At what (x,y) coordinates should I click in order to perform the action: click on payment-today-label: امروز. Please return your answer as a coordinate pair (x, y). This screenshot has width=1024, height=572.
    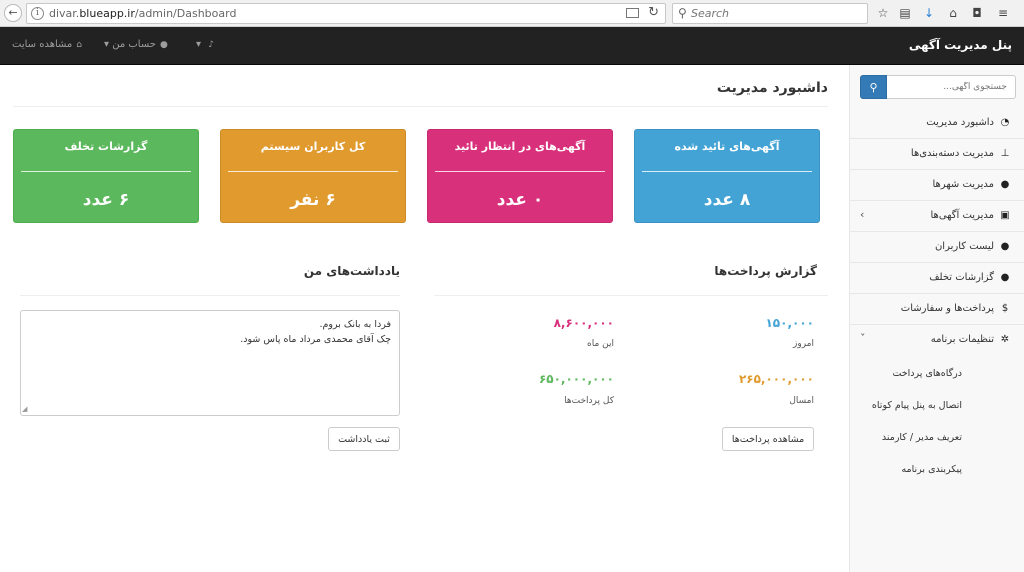
    Looking at the image, I should click on (803, 344).